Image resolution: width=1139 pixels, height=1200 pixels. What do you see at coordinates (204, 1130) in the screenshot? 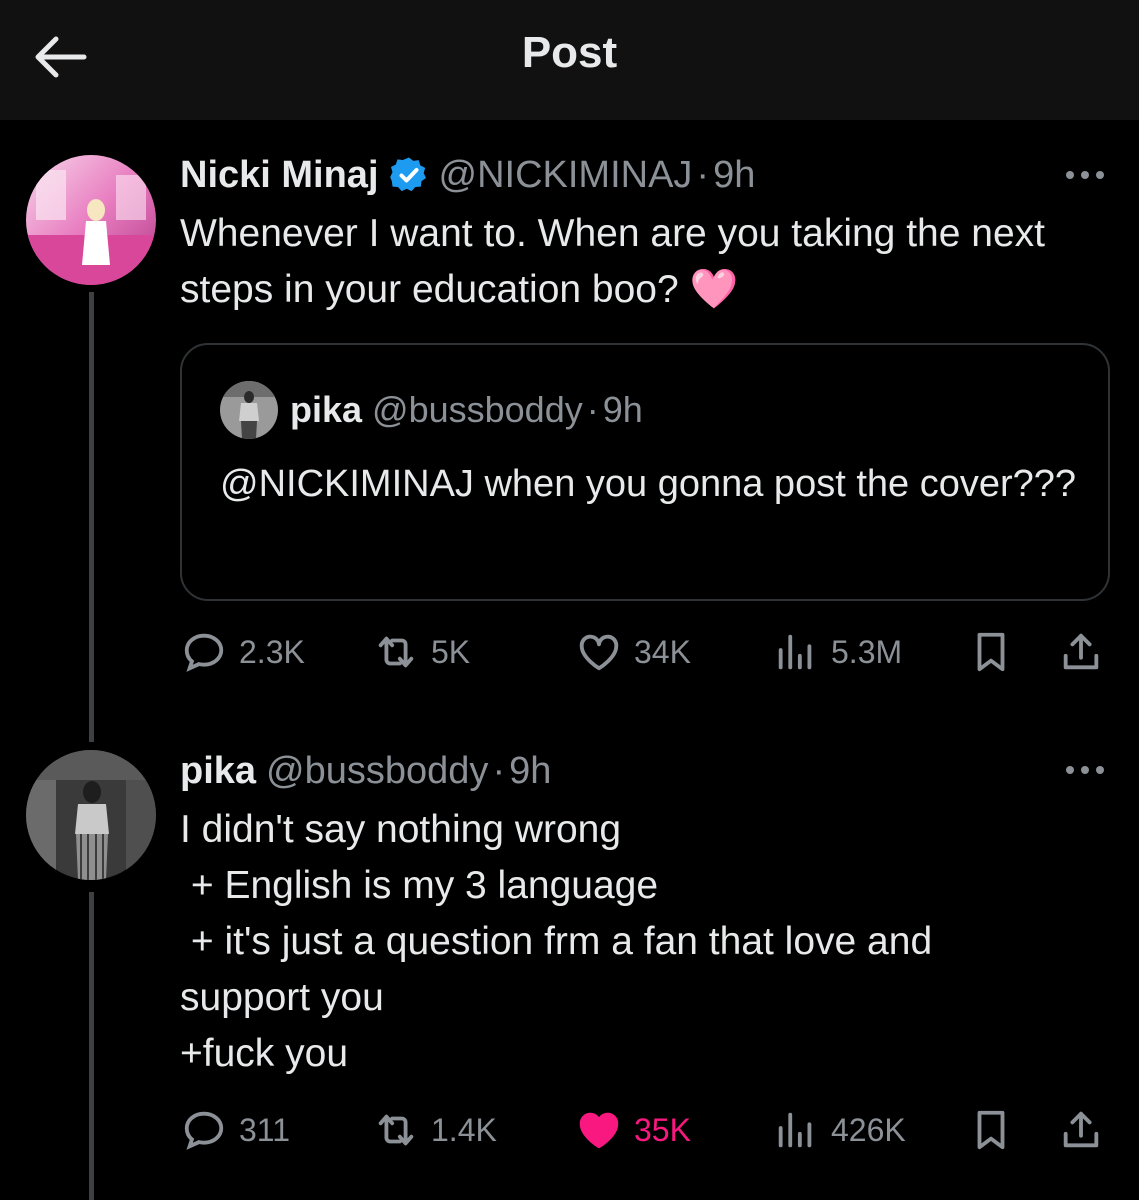
I see `reply-icon` at bounding box center [204, 1130].